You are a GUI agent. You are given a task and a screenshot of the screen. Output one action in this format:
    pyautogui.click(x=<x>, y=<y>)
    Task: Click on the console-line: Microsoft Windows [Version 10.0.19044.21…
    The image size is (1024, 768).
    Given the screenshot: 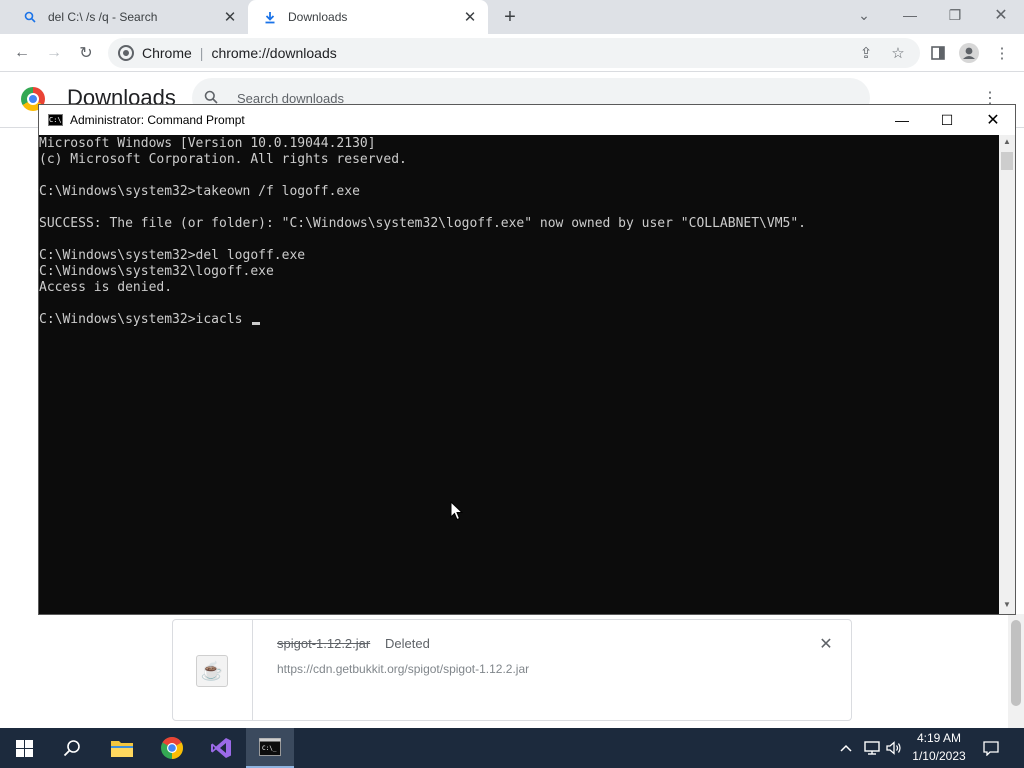 What is the action you would take?
    pyautogui.click(x=207, y=143)
    